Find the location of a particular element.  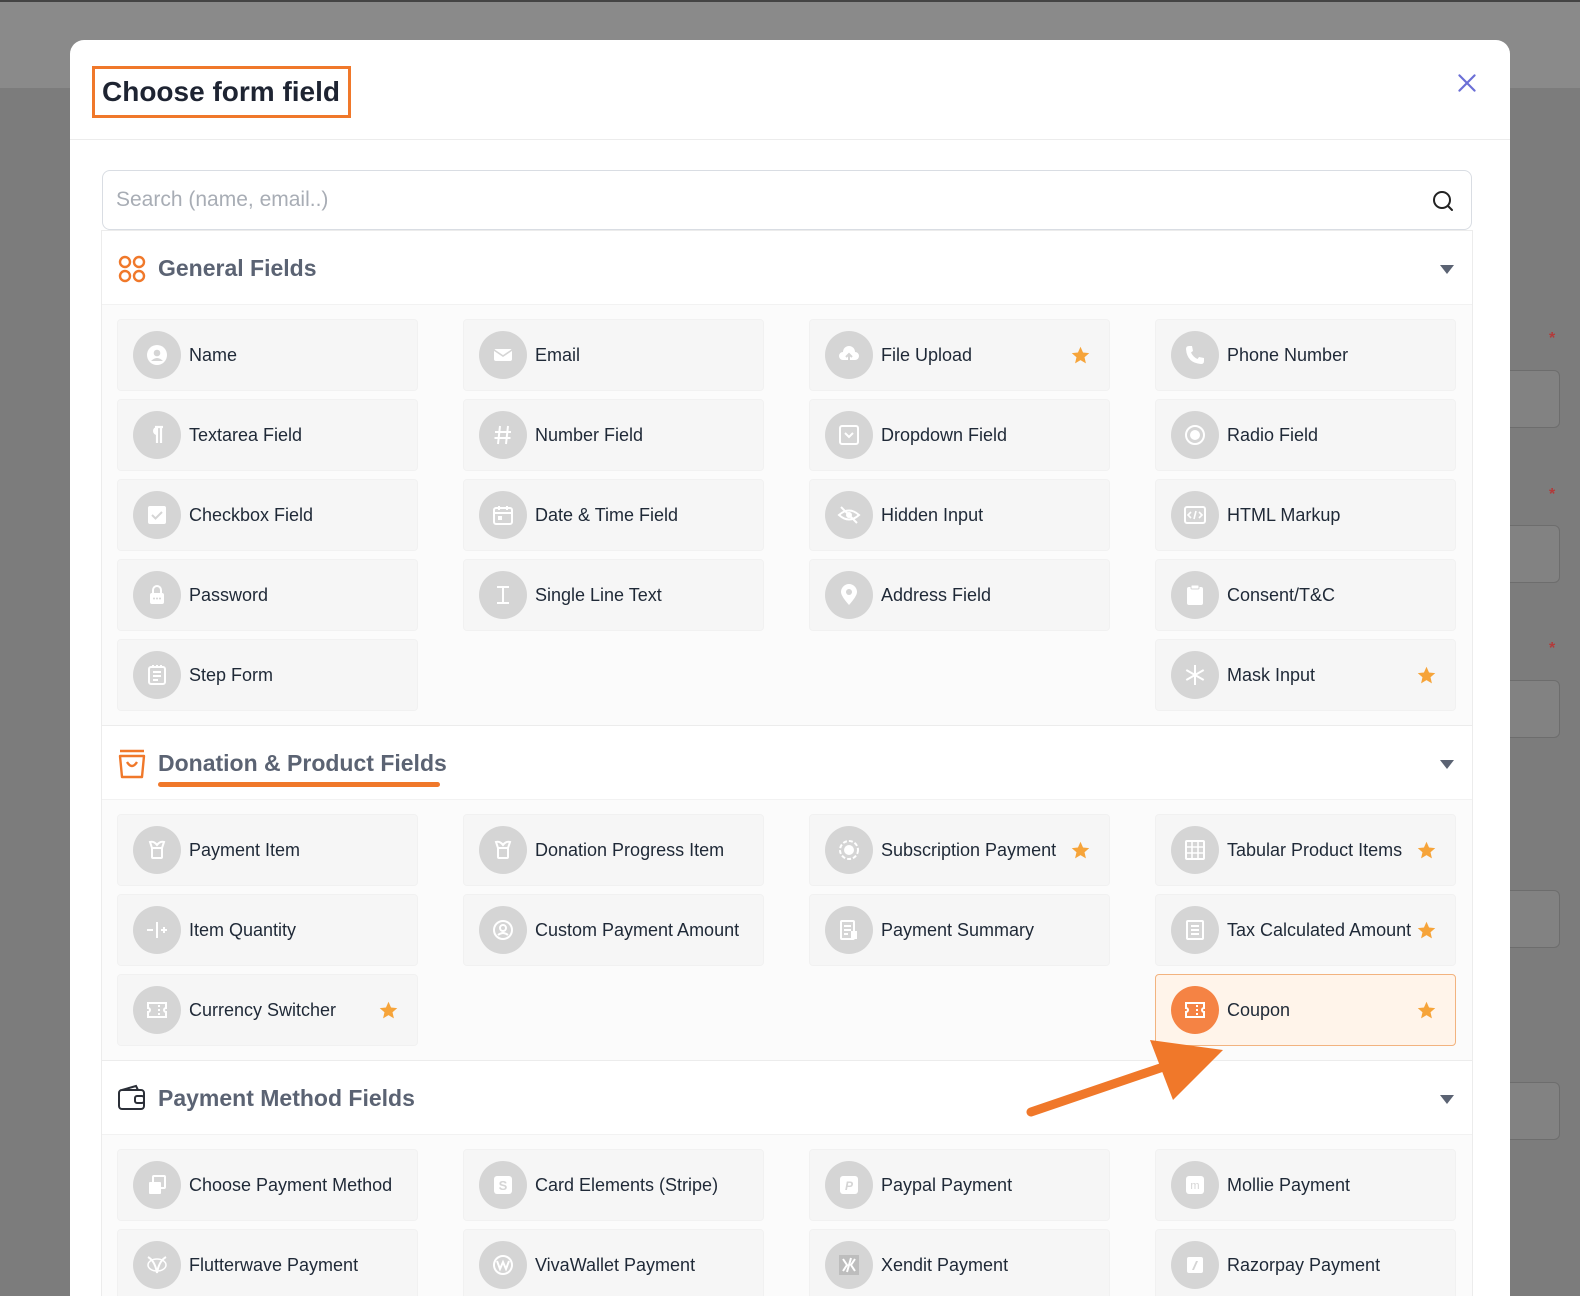

field-item: Razorpay Payment is located at coordinates (1305, 1262).